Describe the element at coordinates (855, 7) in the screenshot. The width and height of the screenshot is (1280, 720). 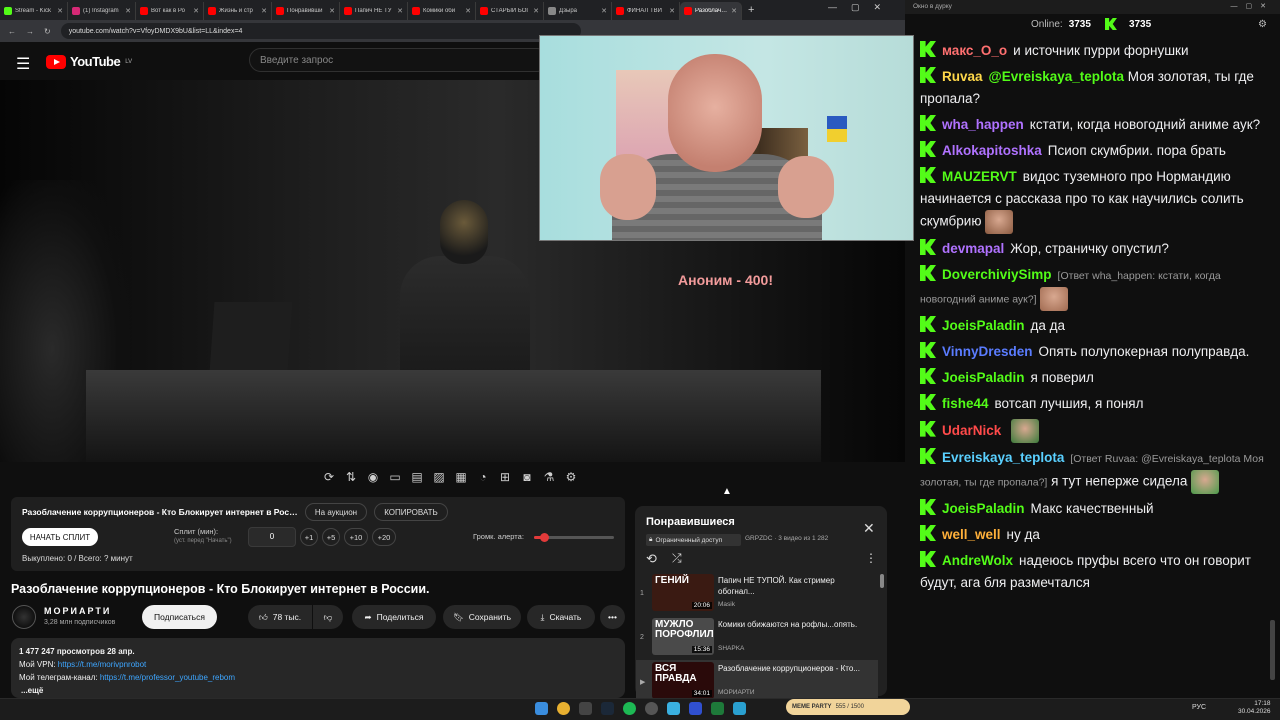
I see `maximize-button: ▢` at that location.